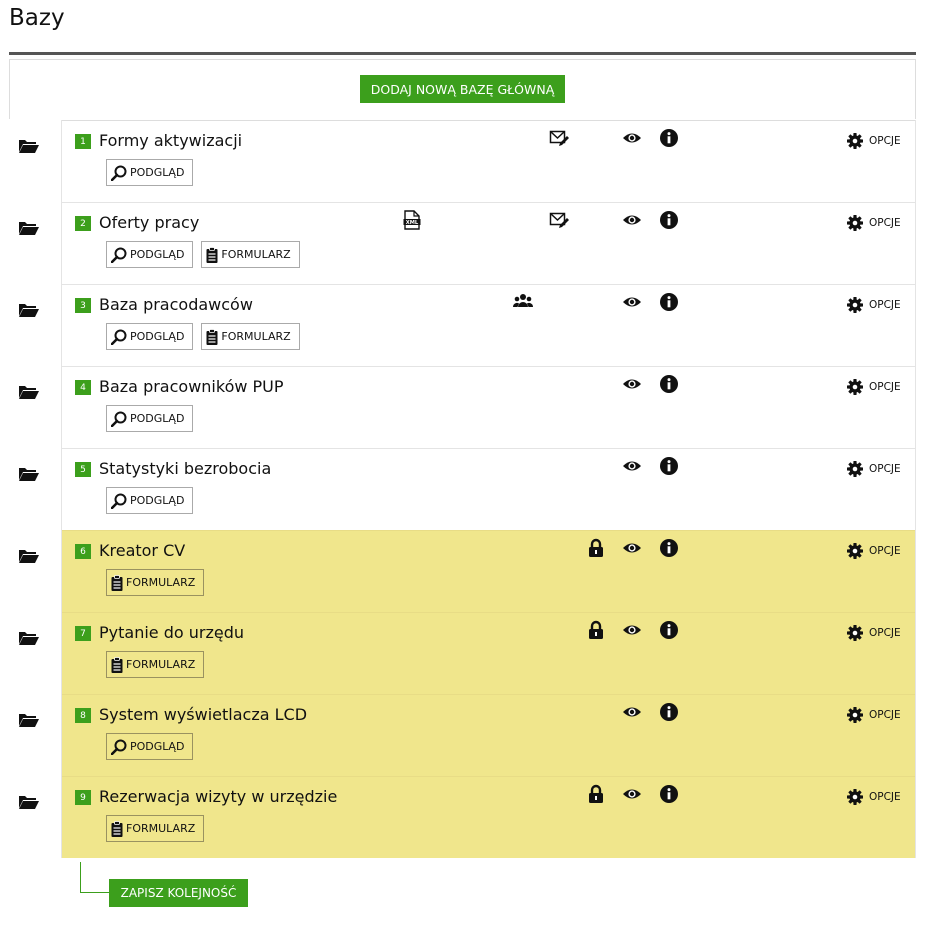  Describe the element at coordinates (178, 893) in the screenshot. I see `save-order-button: ZAPISZ KOLEJNOŚĆ` at that location.